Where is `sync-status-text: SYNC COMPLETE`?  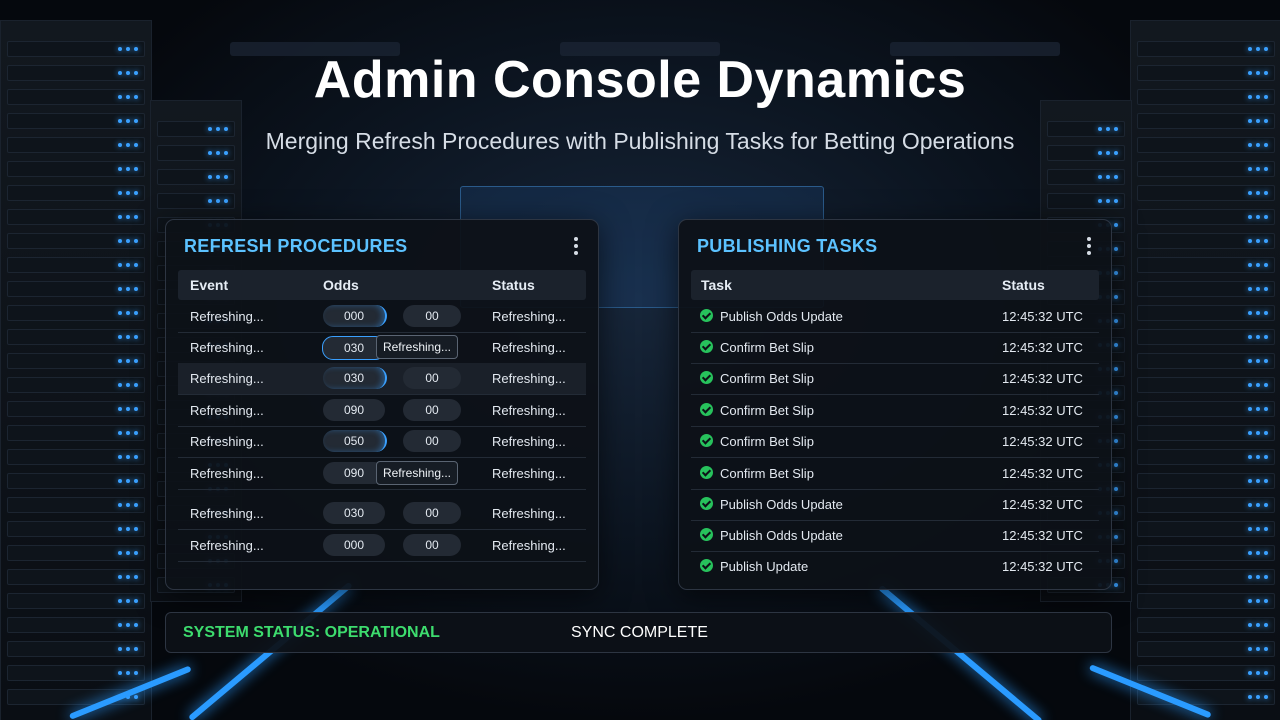 sync-status-text: SYNC COMPLETE is located at coordinates (639, 632).